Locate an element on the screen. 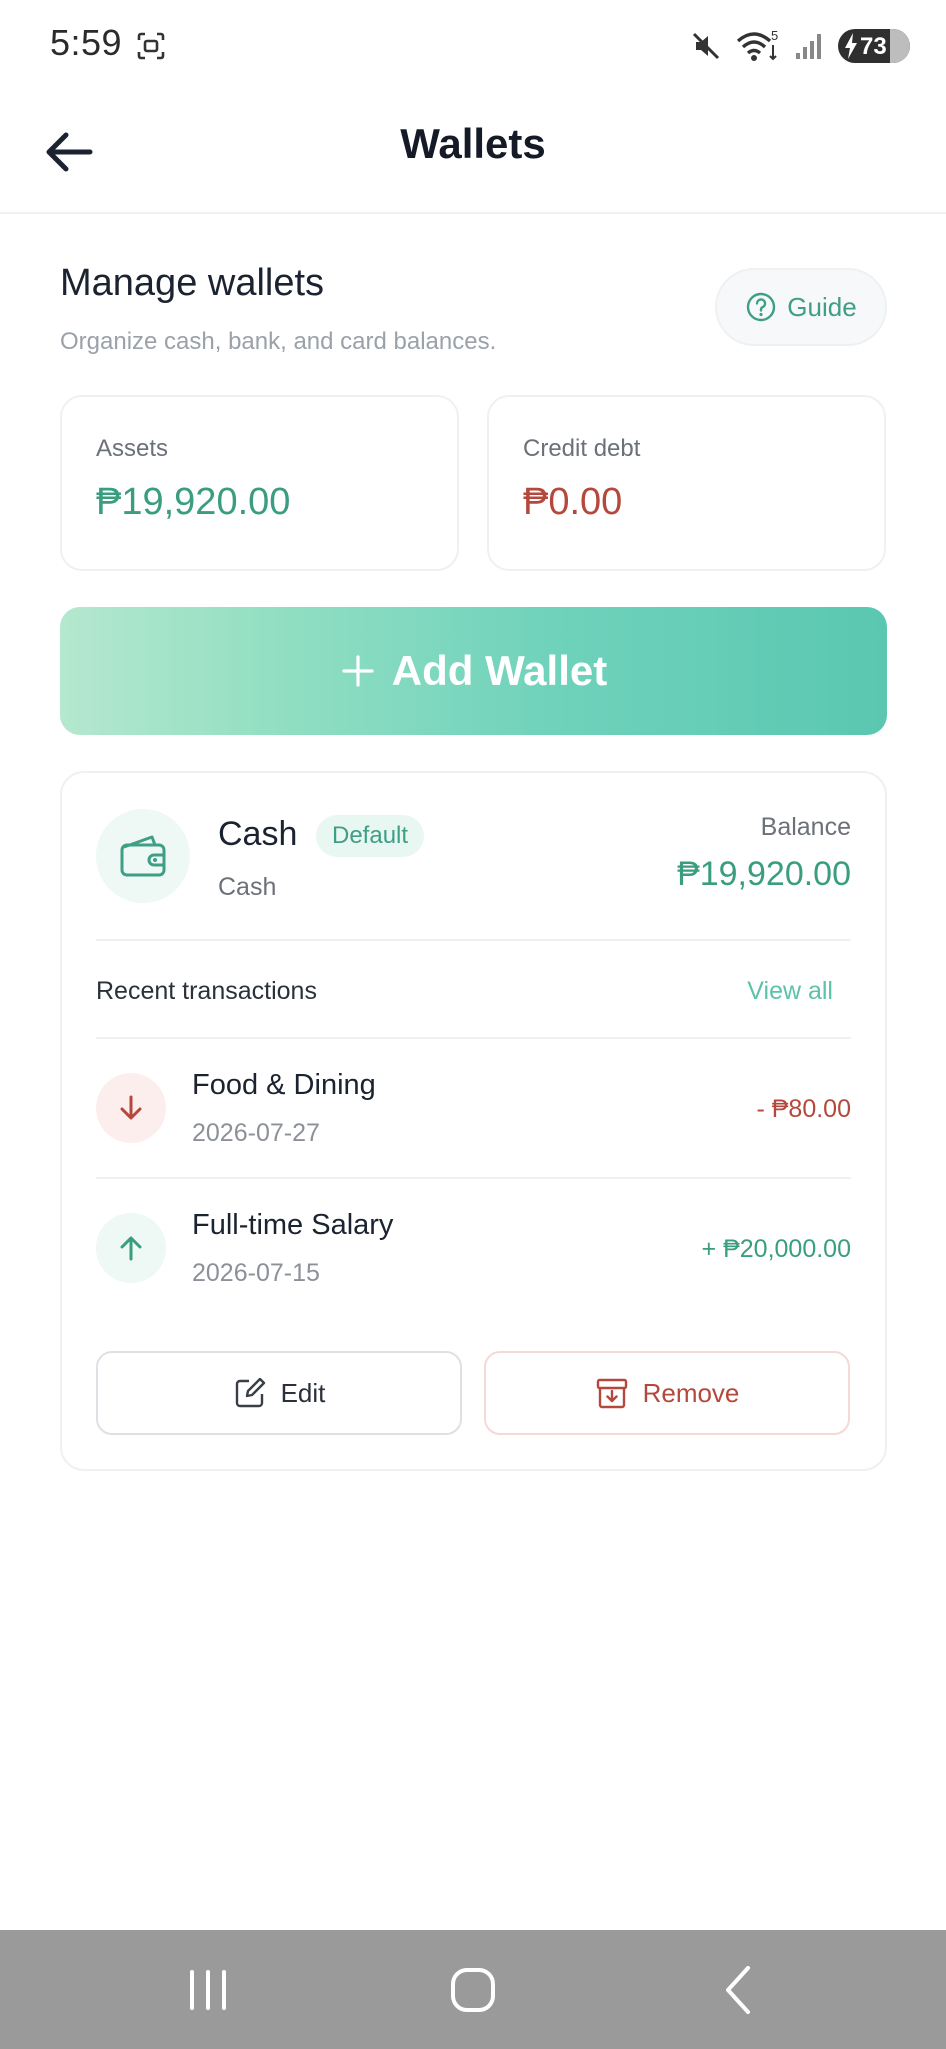  wallet-name: Cash is located at coordinates (258, 834).